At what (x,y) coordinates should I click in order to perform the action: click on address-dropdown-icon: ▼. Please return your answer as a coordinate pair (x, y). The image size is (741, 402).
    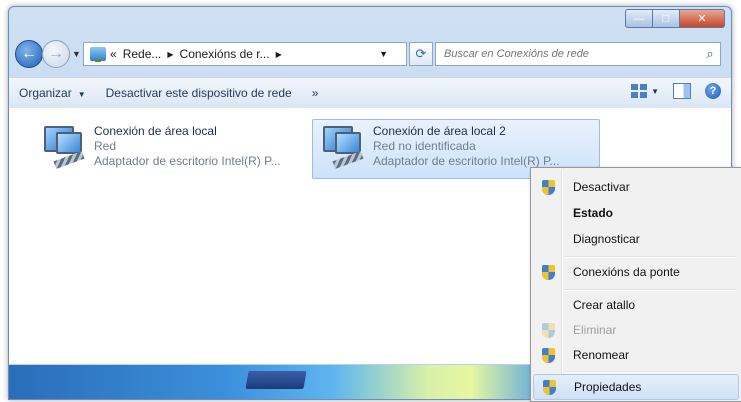
    Looking at the image, I should click on (383, 54).